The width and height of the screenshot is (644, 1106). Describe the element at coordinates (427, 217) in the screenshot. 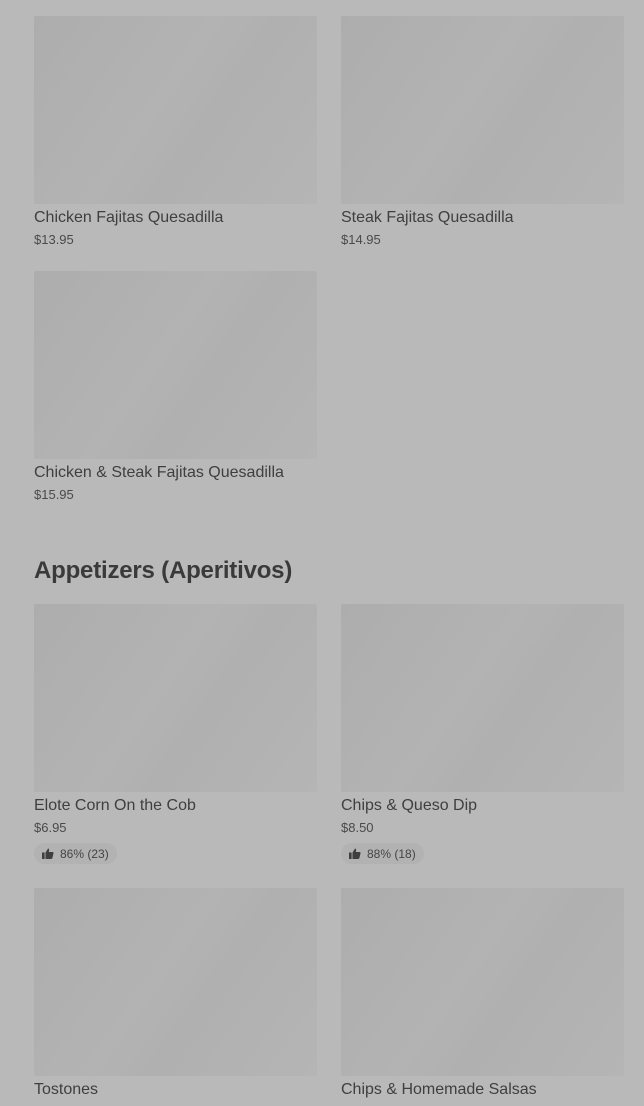

I see `item-name: Steak Fajitas Quesadilla` at that location.